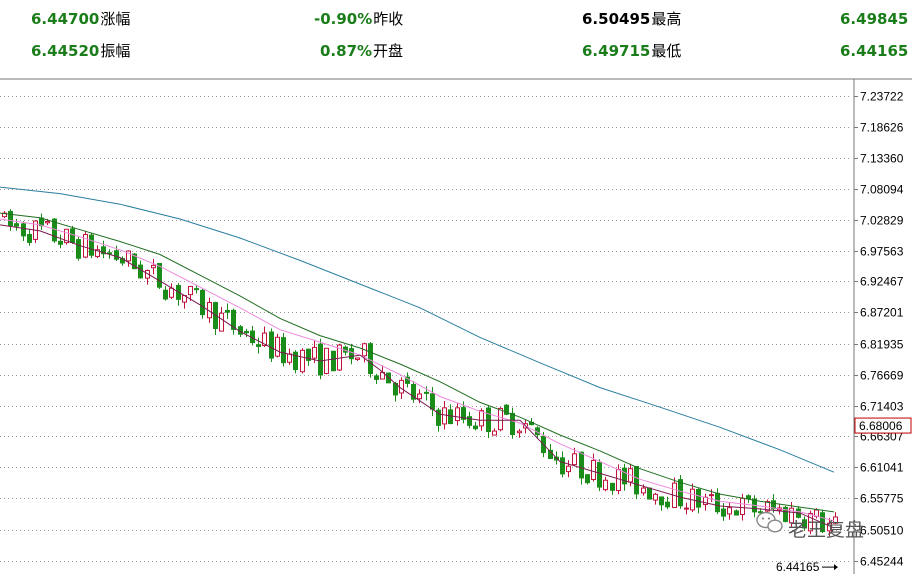  I want to click on quote-cell: 6.44700涨幅, so click(80, 19).